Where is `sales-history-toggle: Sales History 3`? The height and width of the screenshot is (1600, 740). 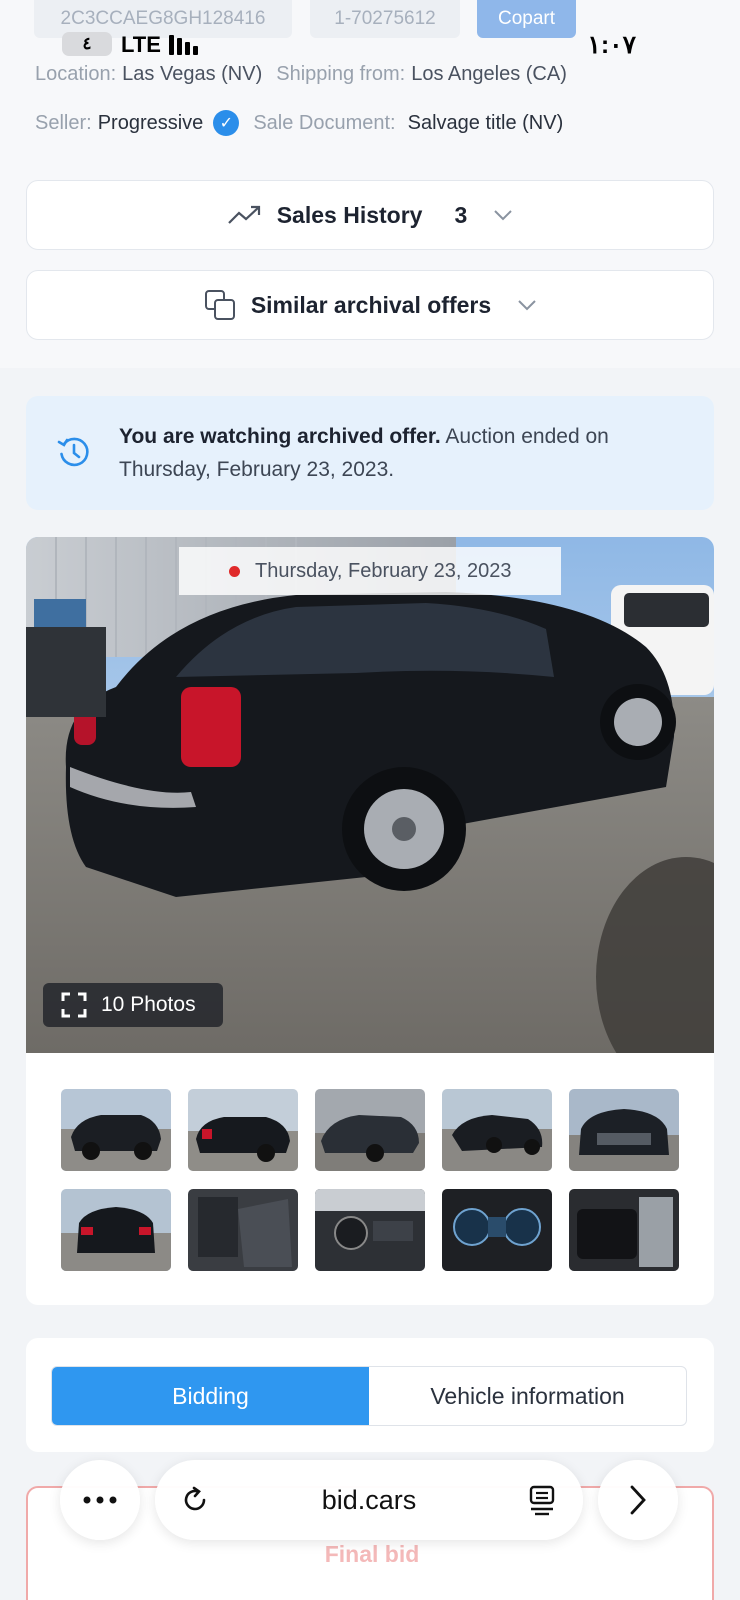
sales-history-toggle: Sales History 3 is located at coordinates (370, 215).